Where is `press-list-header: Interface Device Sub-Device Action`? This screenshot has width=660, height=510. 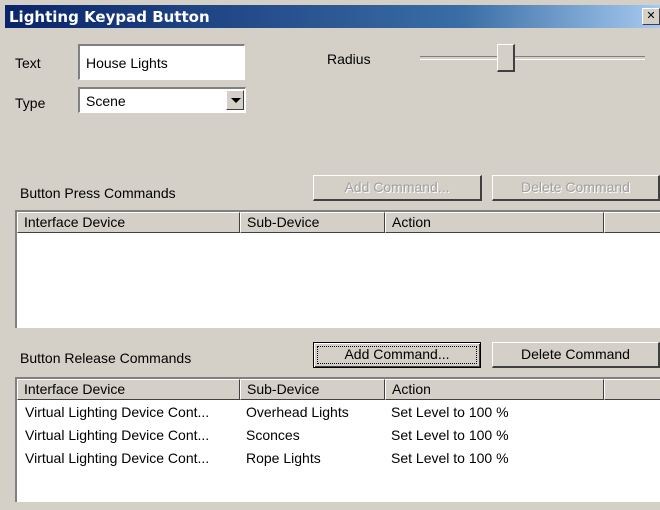 press-list-header: Interface Device Sub-Device Action is located at coordinates (338, 222).